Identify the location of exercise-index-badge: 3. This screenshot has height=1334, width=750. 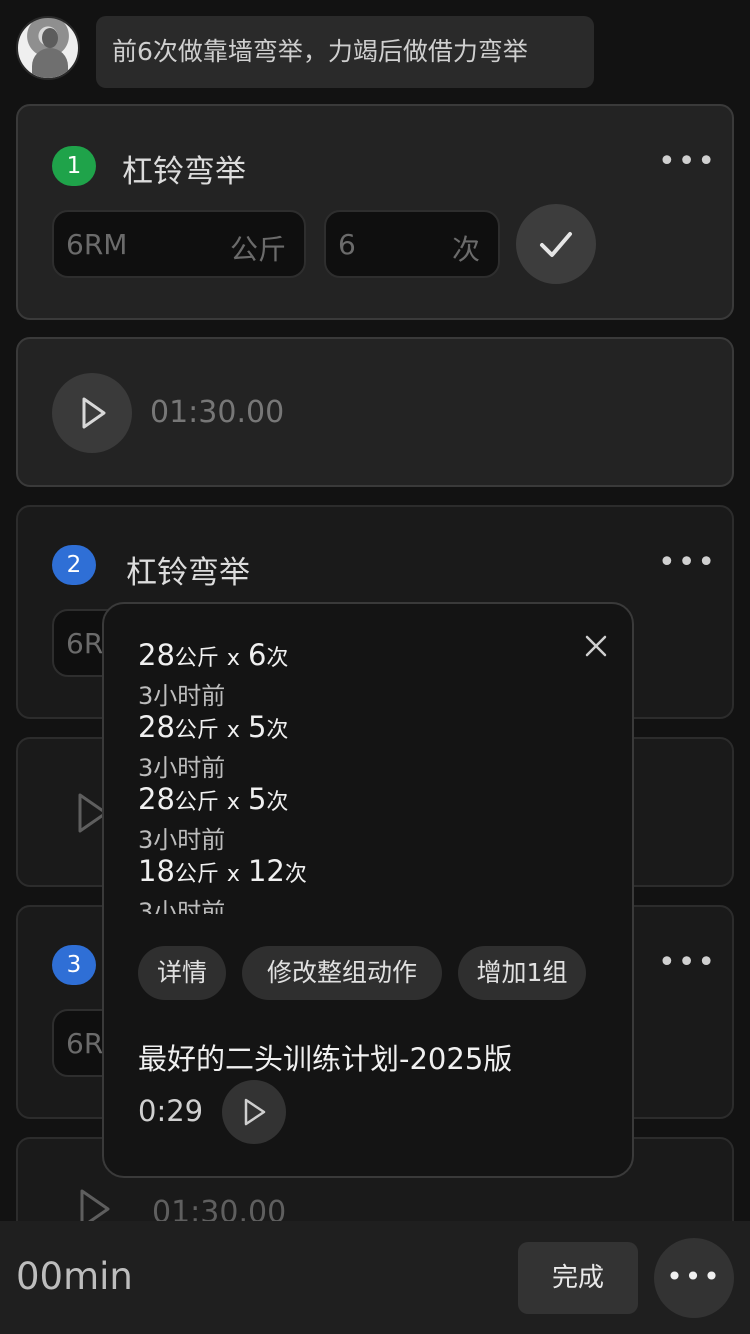
(74, 965).